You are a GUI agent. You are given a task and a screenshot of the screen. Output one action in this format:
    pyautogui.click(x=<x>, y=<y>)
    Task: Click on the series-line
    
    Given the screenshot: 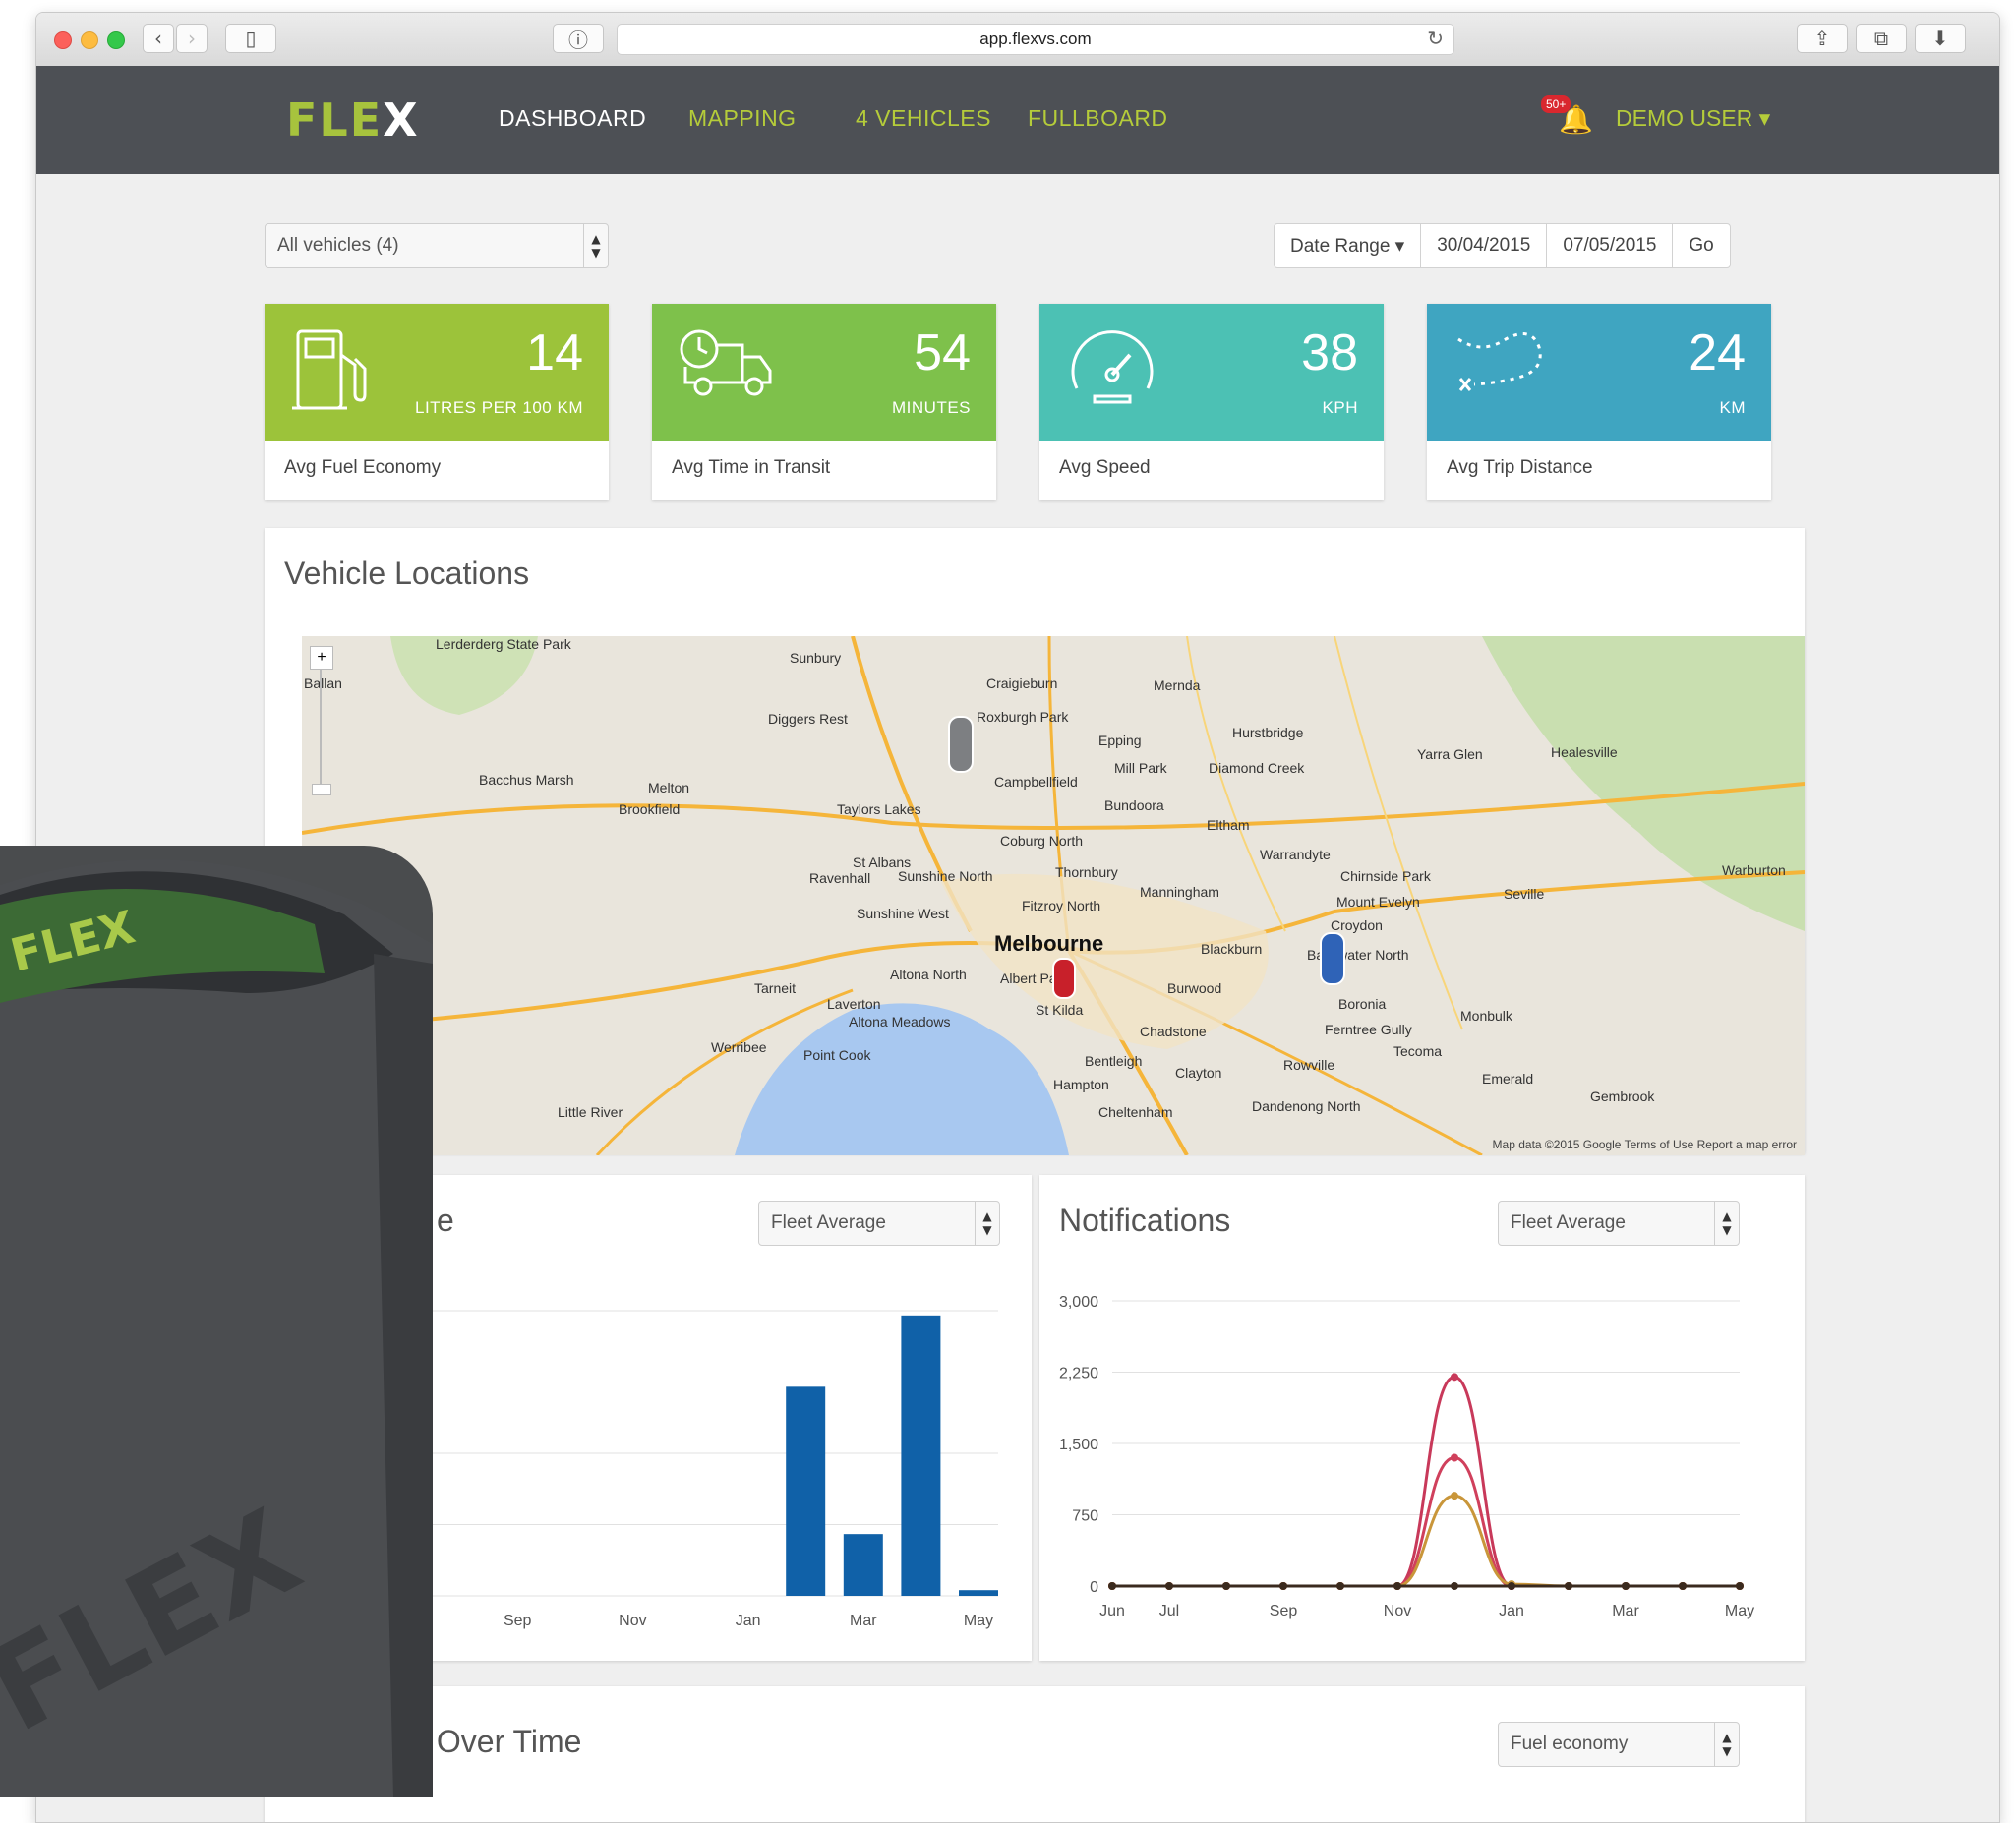 What is the action you would take?
    pyautogui.click(x=1426, y=1541)
    